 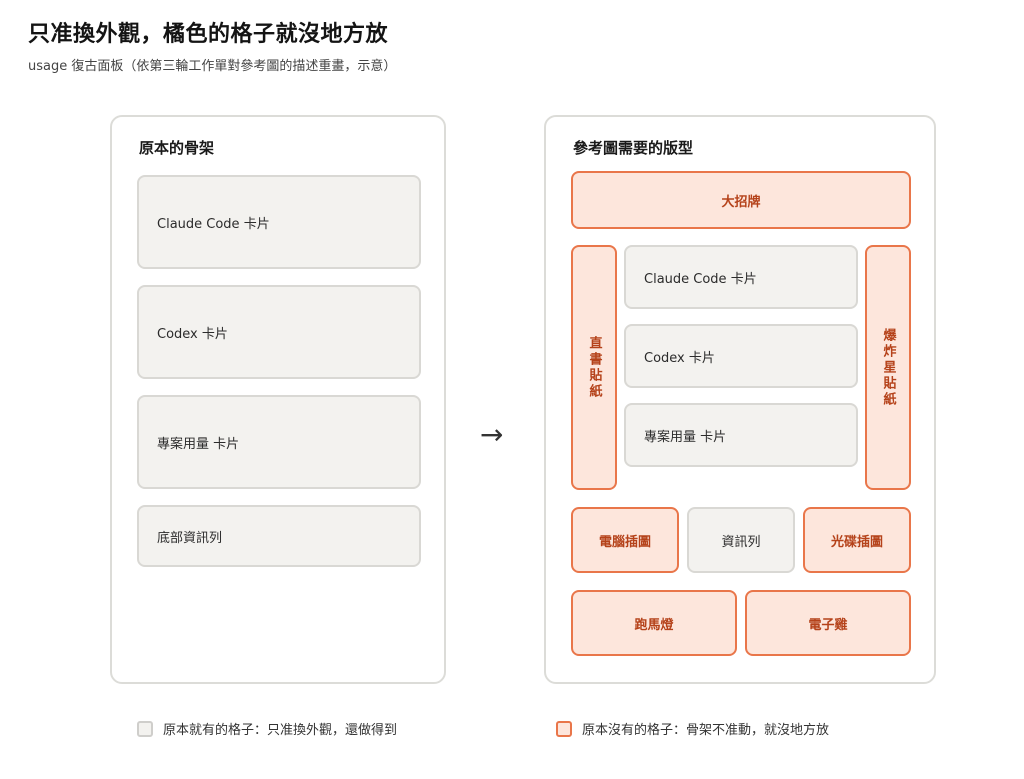 I want to click on original-skeleton-title: 原本的骨架, so click(x=177, y=148).